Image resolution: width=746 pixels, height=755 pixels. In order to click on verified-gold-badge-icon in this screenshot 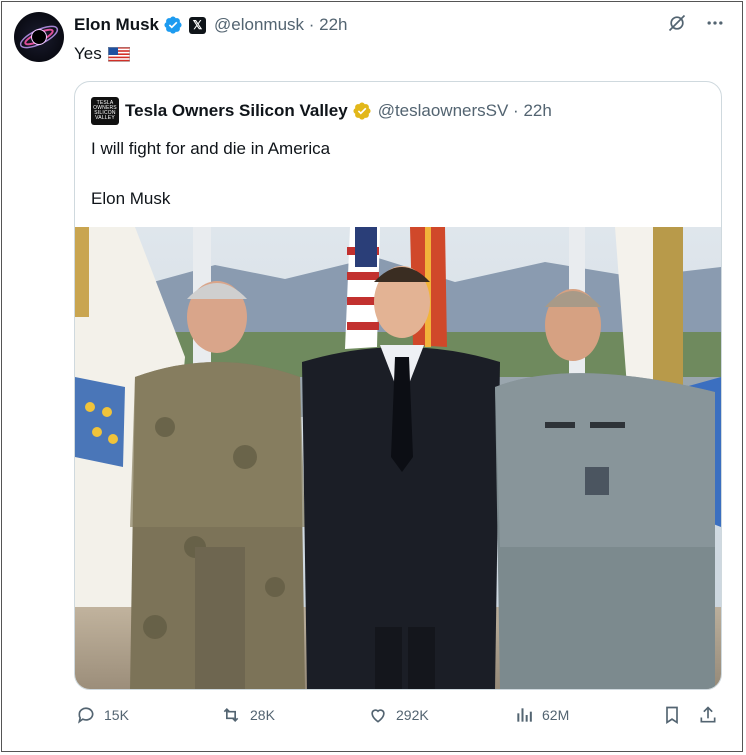, I will do `click(362, 111)`.